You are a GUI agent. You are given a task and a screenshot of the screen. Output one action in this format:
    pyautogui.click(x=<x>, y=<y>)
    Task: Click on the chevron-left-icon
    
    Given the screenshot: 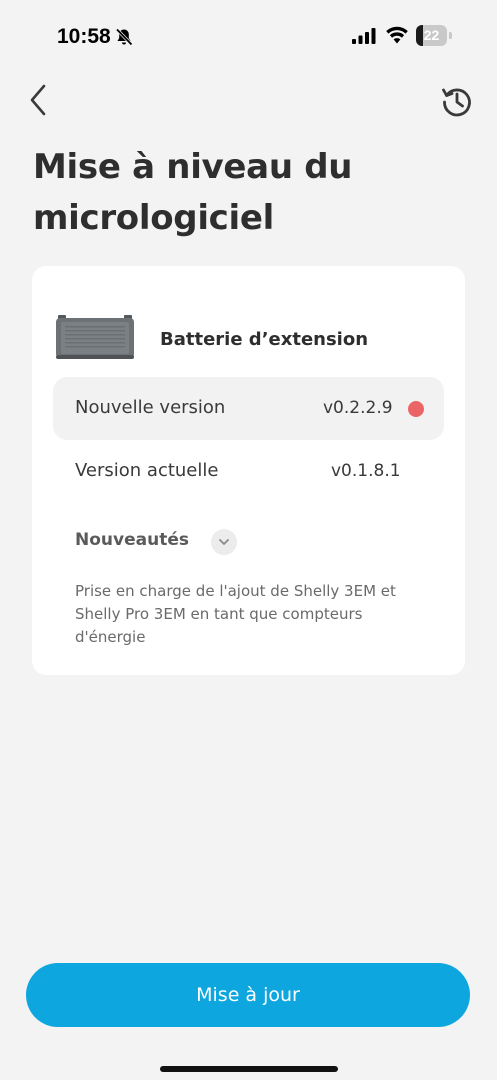 What is the action you would take?
    pyautogui.click(x=38, y=100)
    